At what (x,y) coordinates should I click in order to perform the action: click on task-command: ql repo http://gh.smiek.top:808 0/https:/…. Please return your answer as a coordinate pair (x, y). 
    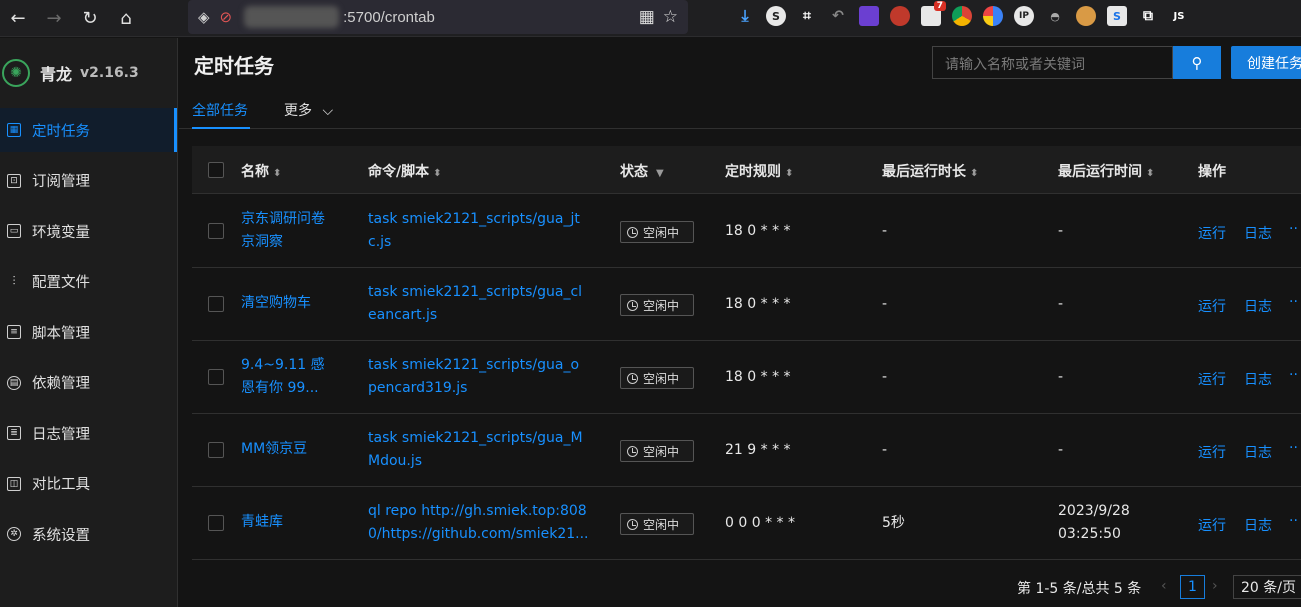
    Looking at the image, I should click on (478, 523).